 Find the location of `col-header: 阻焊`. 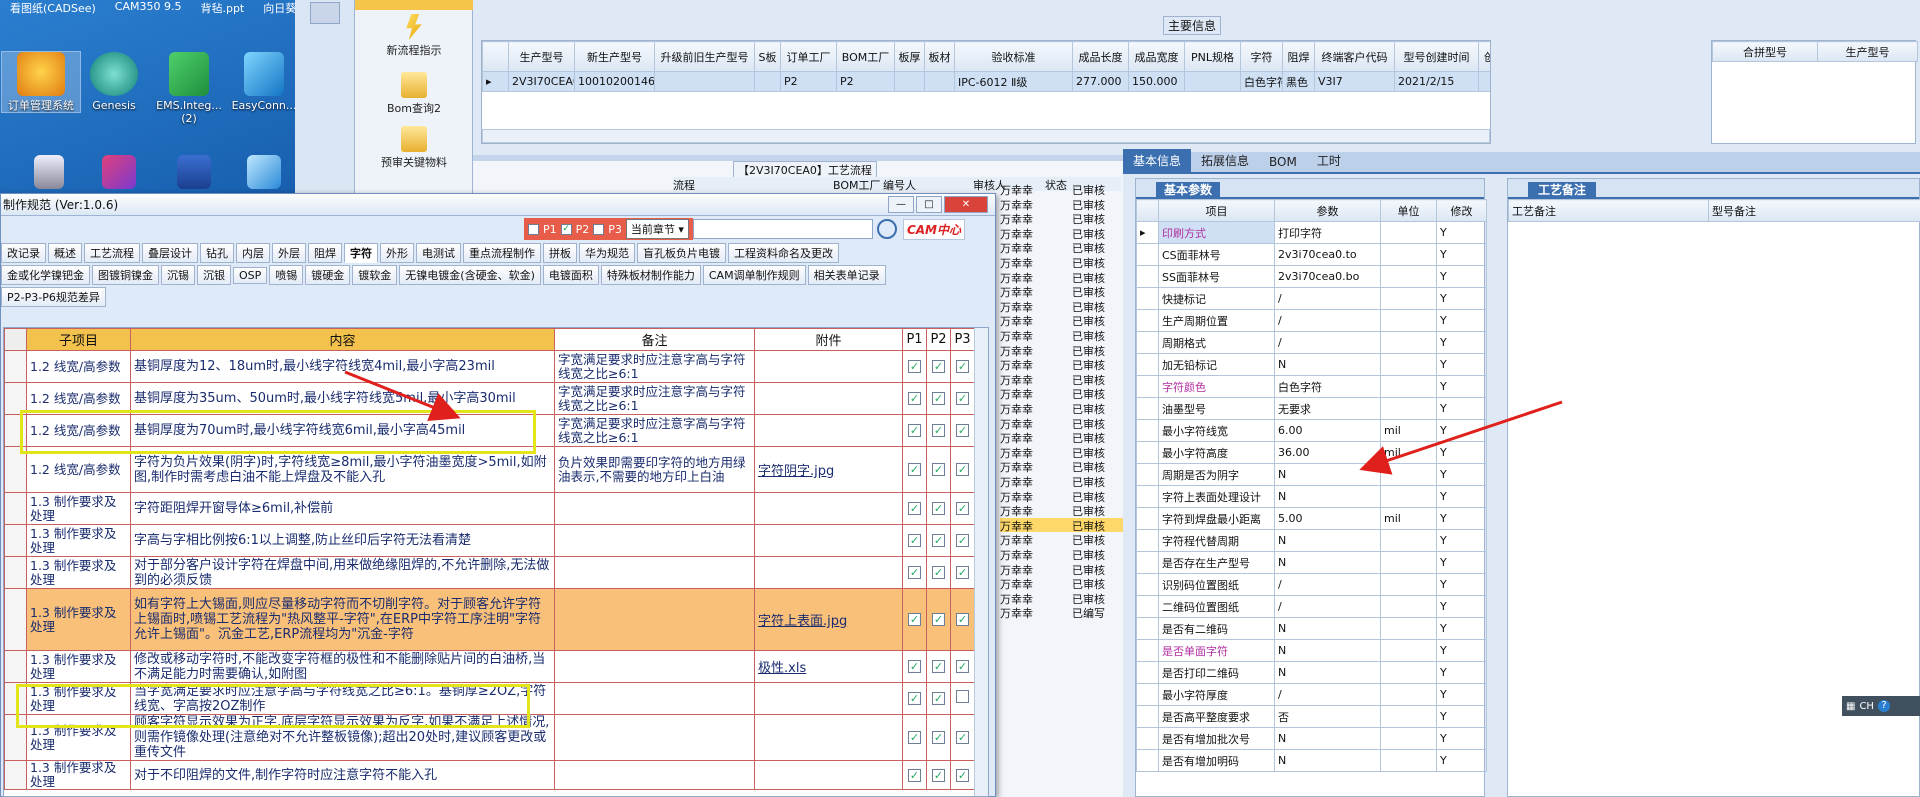

col-header: 阻焊 is located at coordinates (1298, 56).